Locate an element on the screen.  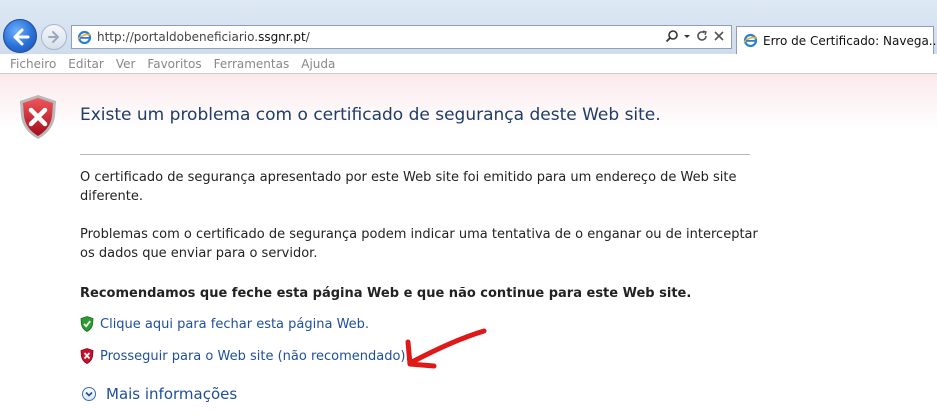
menu-ajuda: Ajuda is located at coordinates (318, 63).